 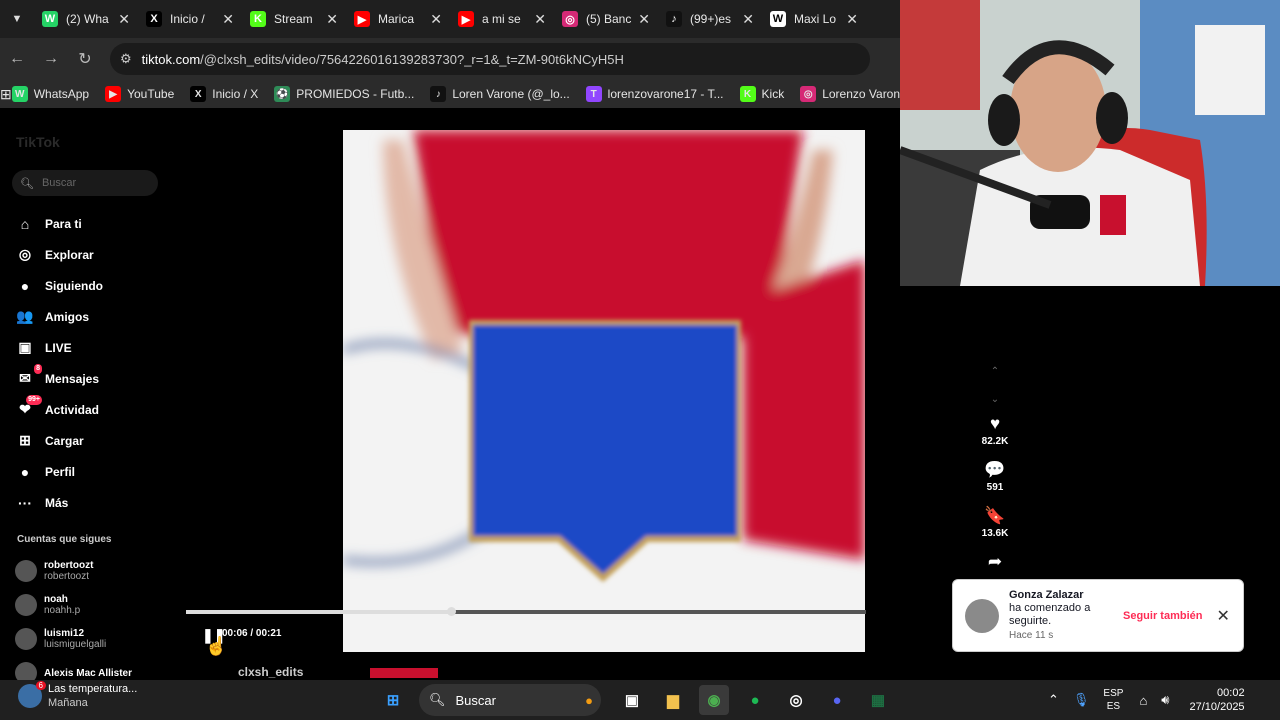 I want to click on browser-tab: W Maxi Lo ✕, so click(x=814, y=19).